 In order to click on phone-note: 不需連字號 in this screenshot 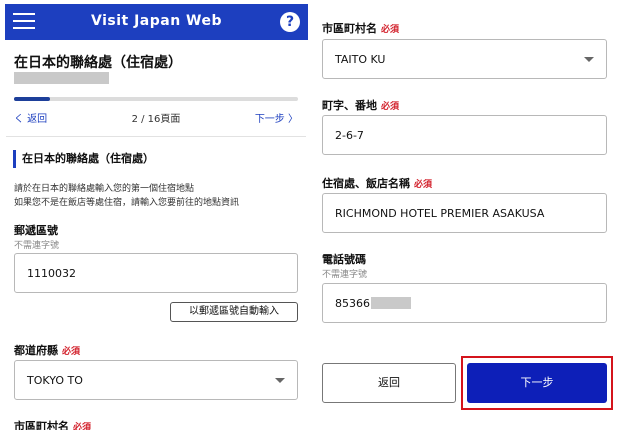, I will do `click(345, 275)`.